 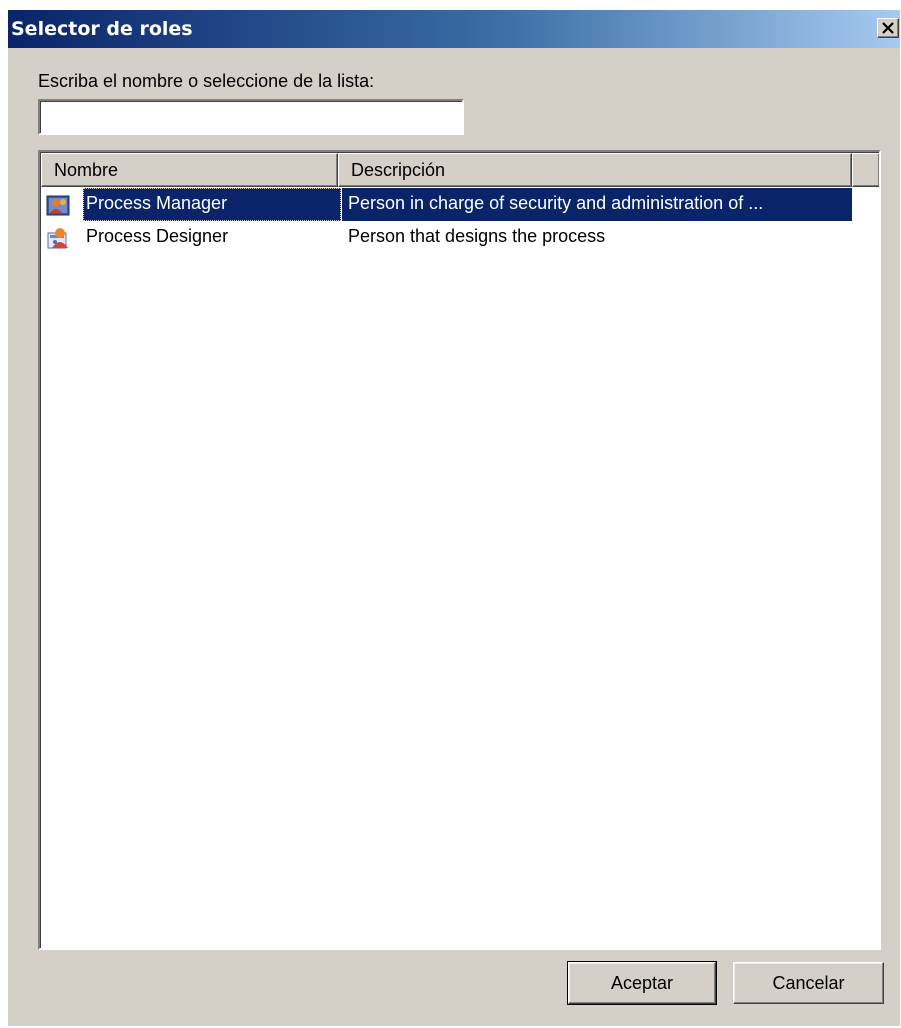 I want to click on role-designer-icon, so click(x=59, y=238).